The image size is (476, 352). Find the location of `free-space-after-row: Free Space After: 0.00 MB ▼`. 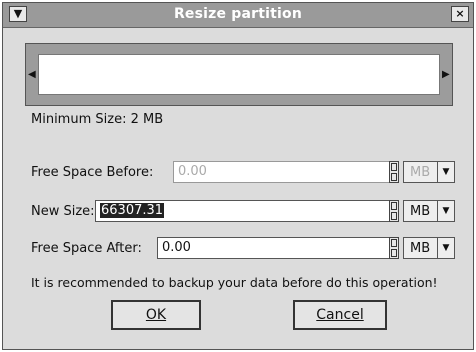

free-space-after-row: Free Space After: 0.00 MB ▼ is located at coordinates (243, 249).